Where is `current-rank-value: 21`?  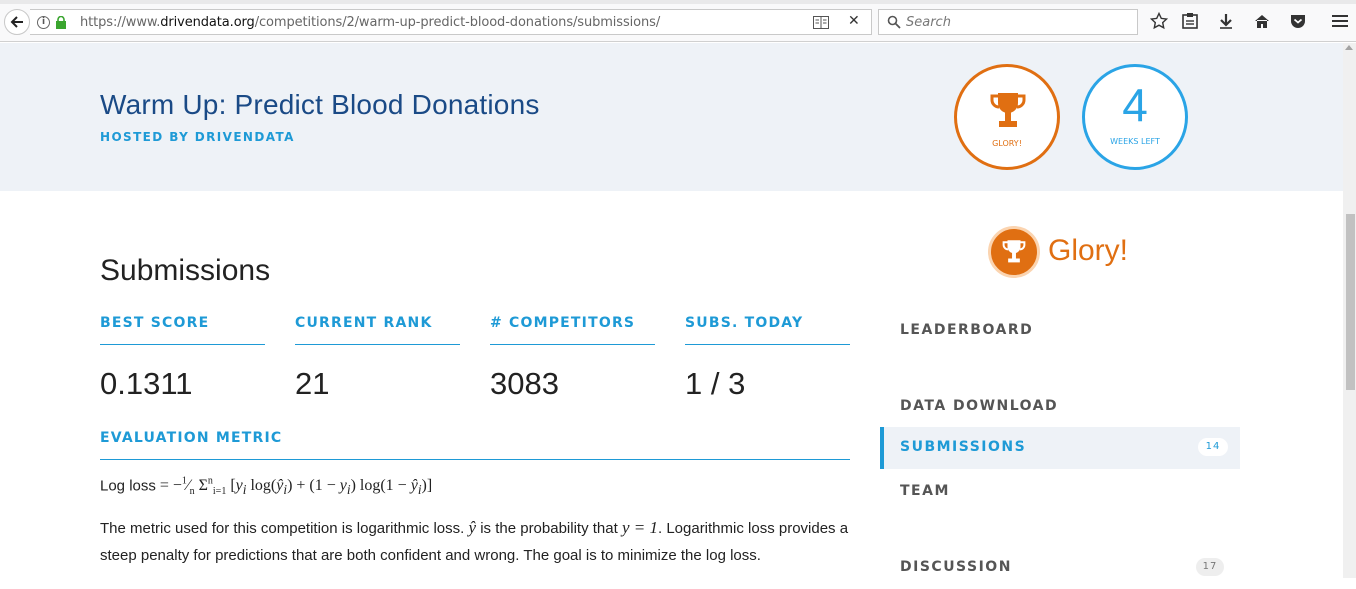 current-rank-value: 21 is located at coordinates (312, 383).